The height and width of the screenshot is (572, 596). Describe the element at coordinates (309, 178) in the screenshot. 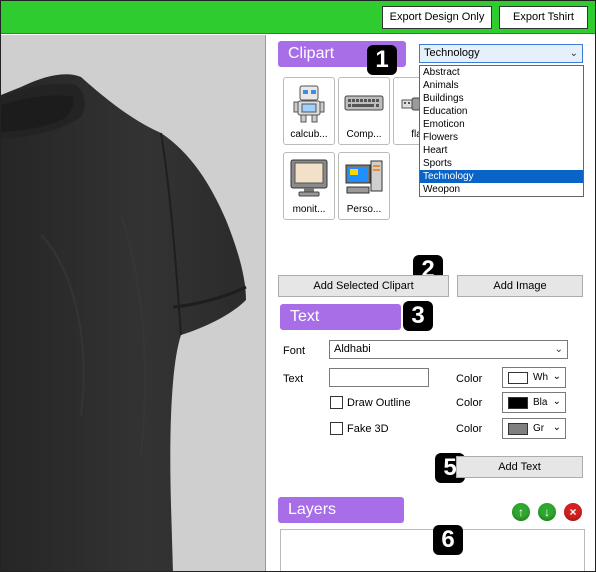

I see `monitor-clipart-icon` at that location.